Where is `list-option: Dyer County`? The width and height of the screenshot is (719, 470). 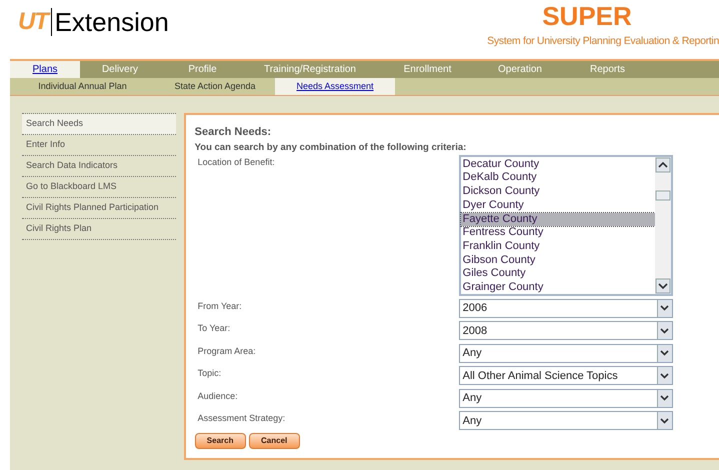 list-option: Dyer County is located at coordinates (557, 205).